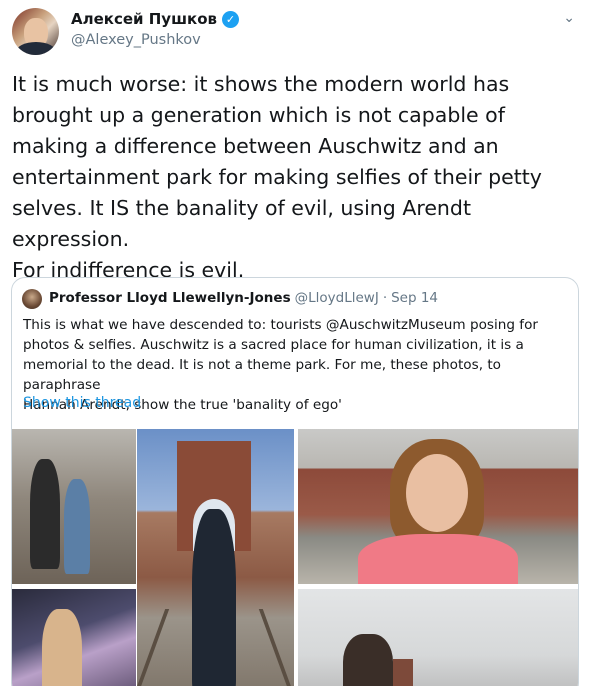  Describe the element at coordinates (144, 19) in the screenshot. I see `author-name: Алексей Пушков` at that location.